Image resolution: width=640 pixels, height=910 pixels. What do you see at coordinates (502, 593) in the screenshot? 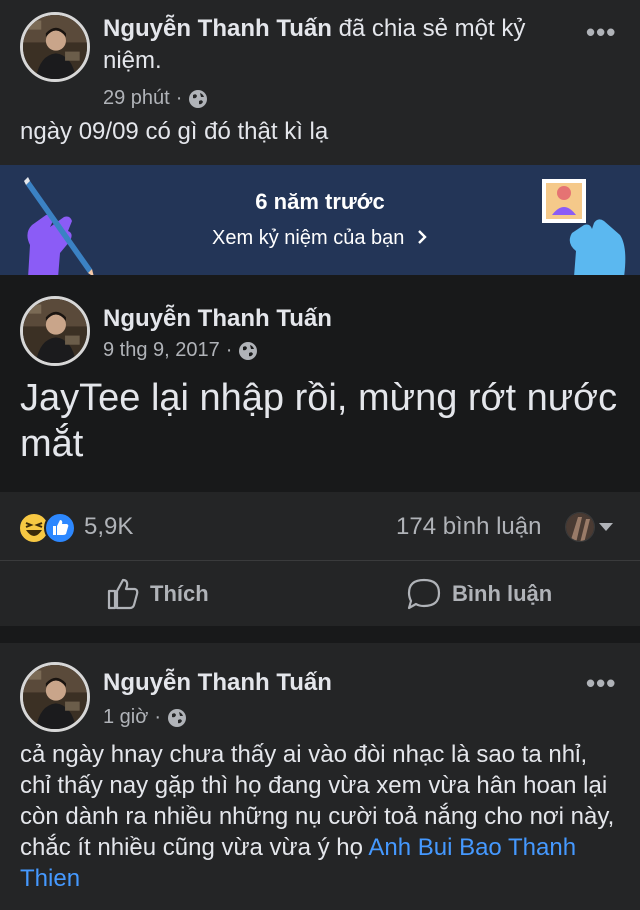
I see `comment-label: Bình luận` at bounding box center [502, 593].